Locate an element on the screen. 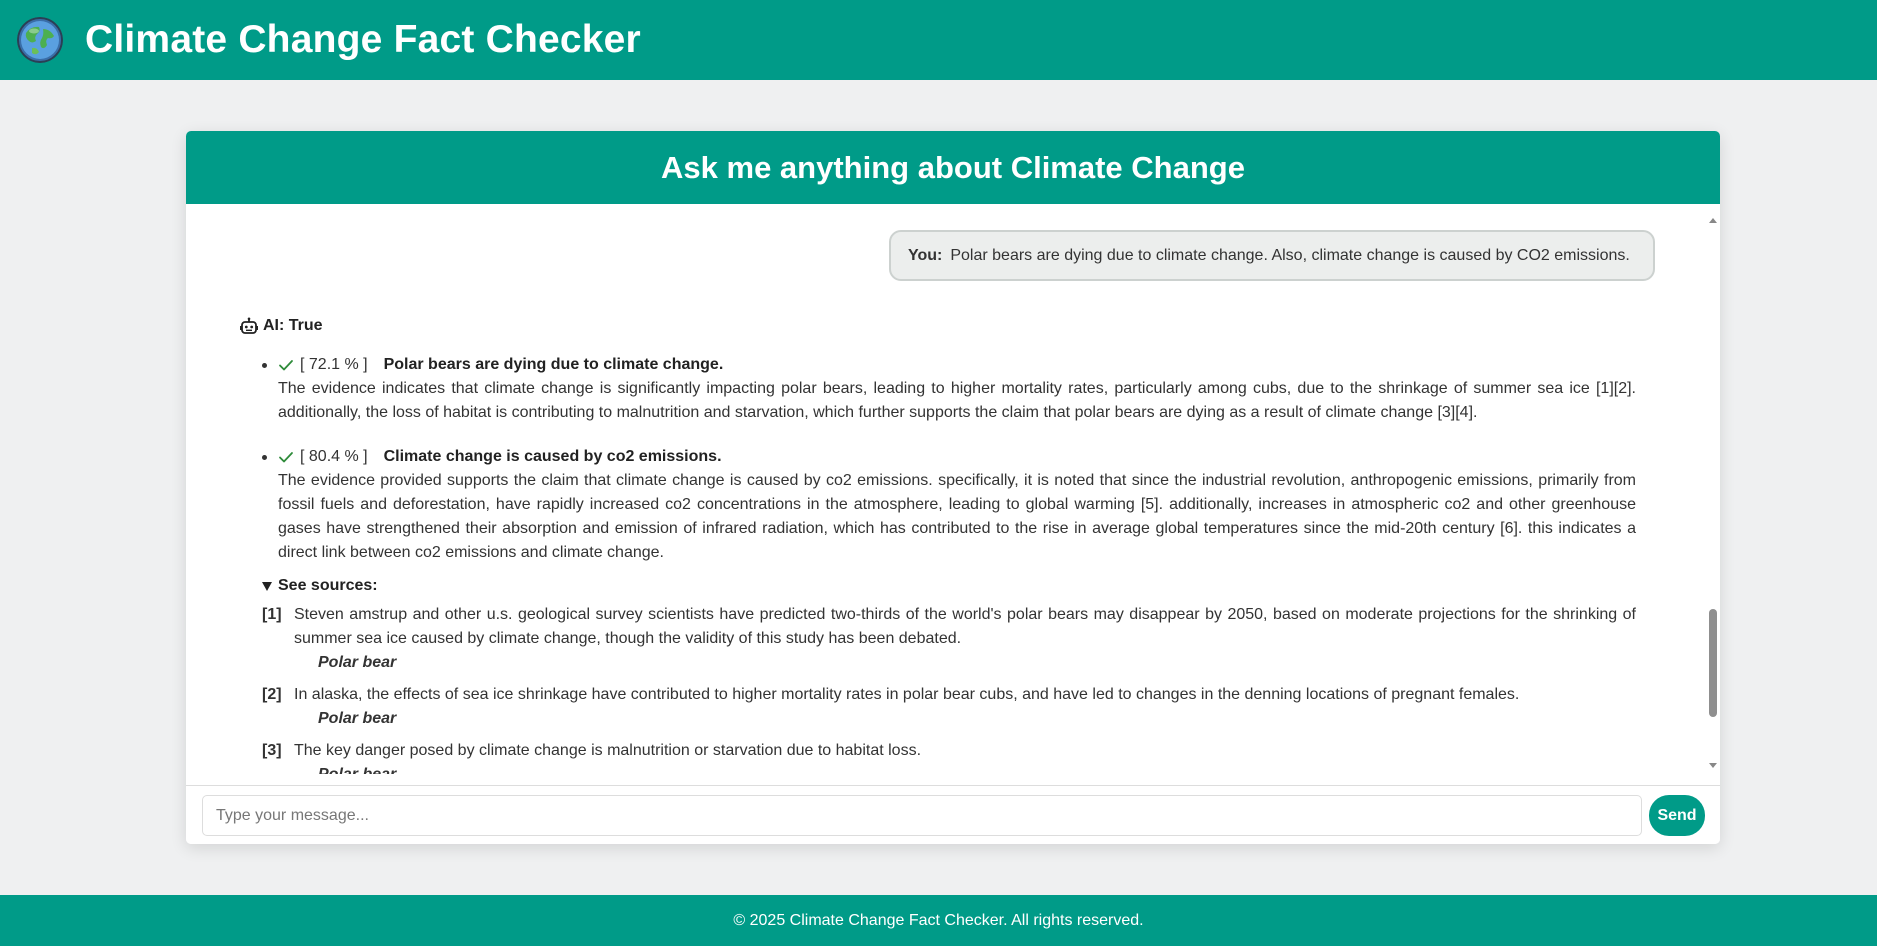 This screenshot has width=1877, height=946. source-number: [3] is located at coordinates (272, 750).